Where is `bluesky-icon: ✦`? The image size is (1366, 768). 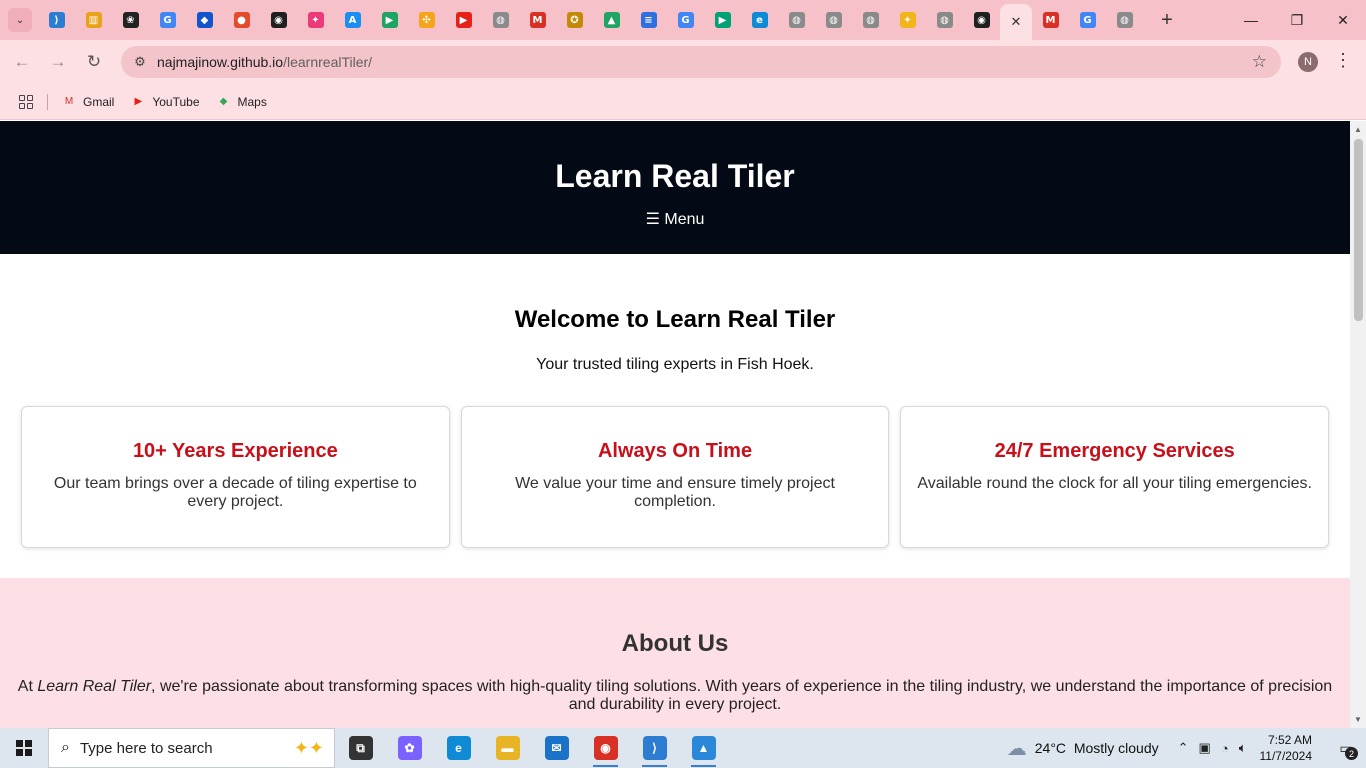 bluesky-icon: ✦ is located at coordinates (315, 20).